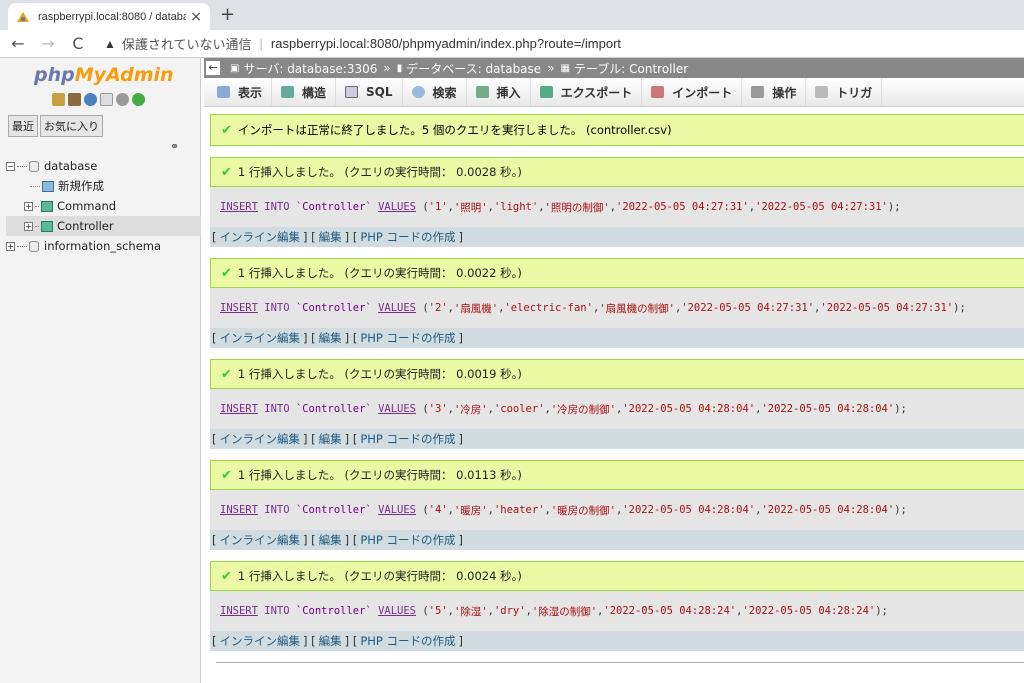 The width and height of the screenshot is (1024, 683). I want to click on tree-label-controller: Controller, so click(85, 226).